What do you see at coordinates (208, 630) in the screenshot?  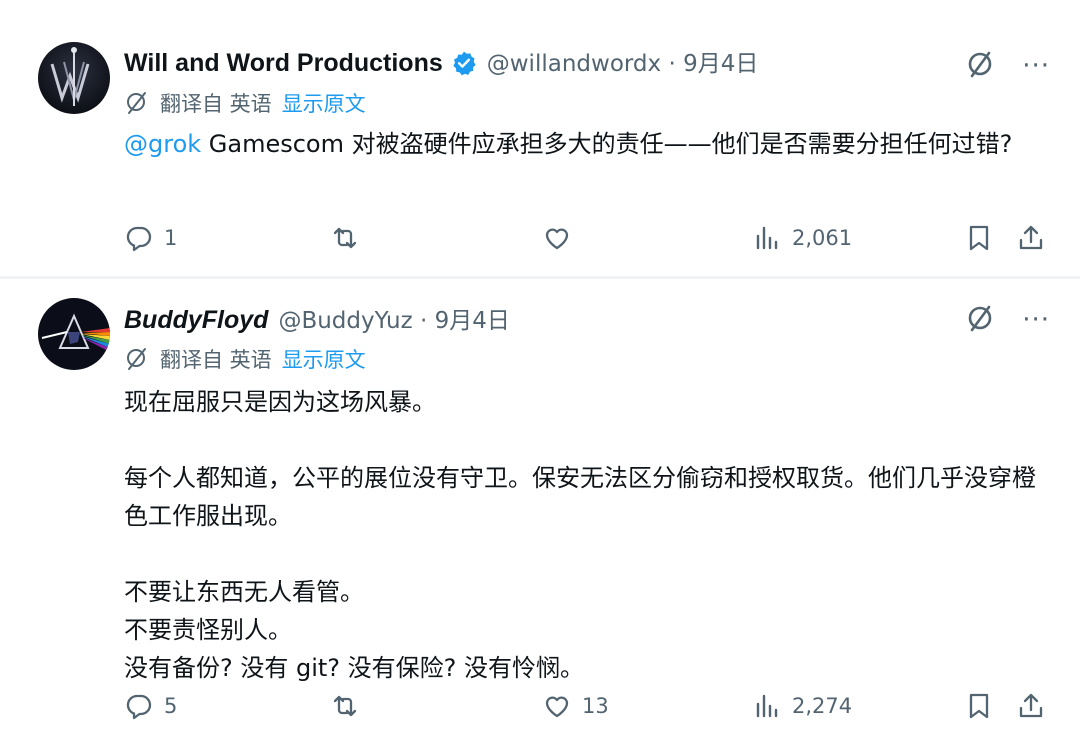 I see `paragraph: 不要责怪别人。` at bounding box center [208, 630].